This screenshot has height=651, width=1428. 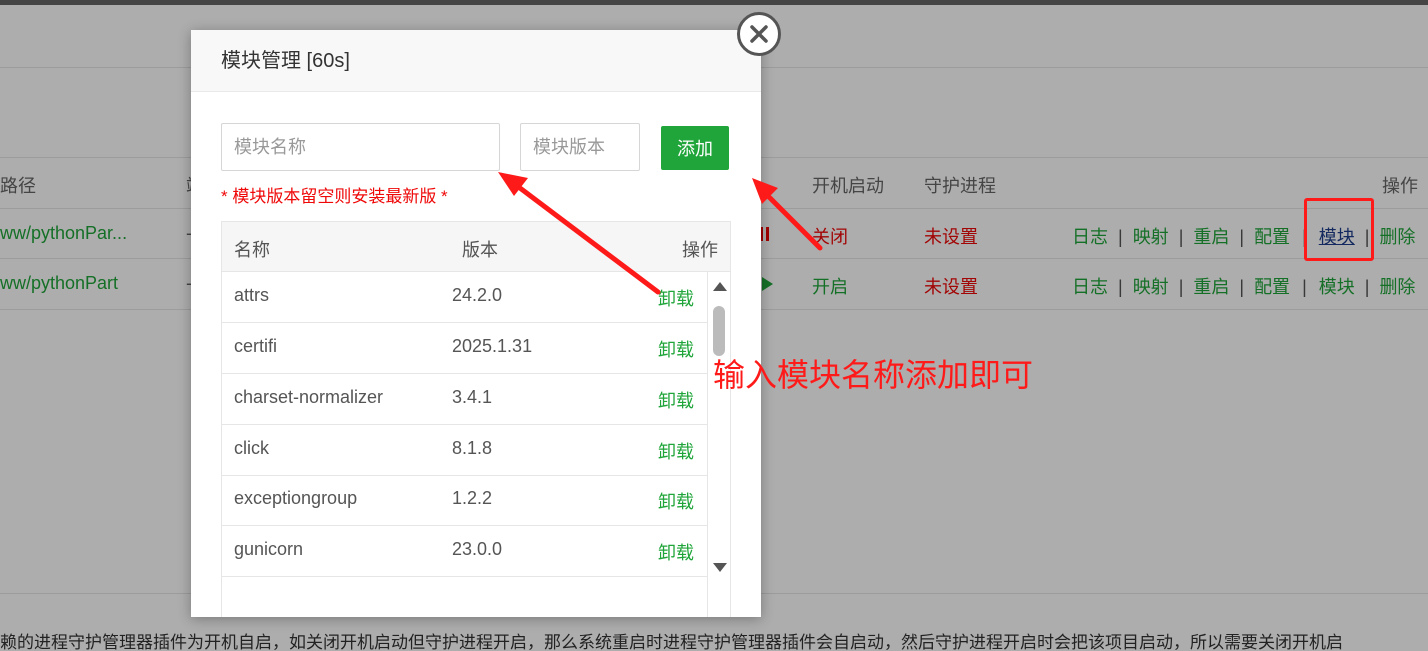 What do you see at coordinates (787, 214) in the screenshot?
I see `arrow-to-add-button` at bounding box center [787, 214].